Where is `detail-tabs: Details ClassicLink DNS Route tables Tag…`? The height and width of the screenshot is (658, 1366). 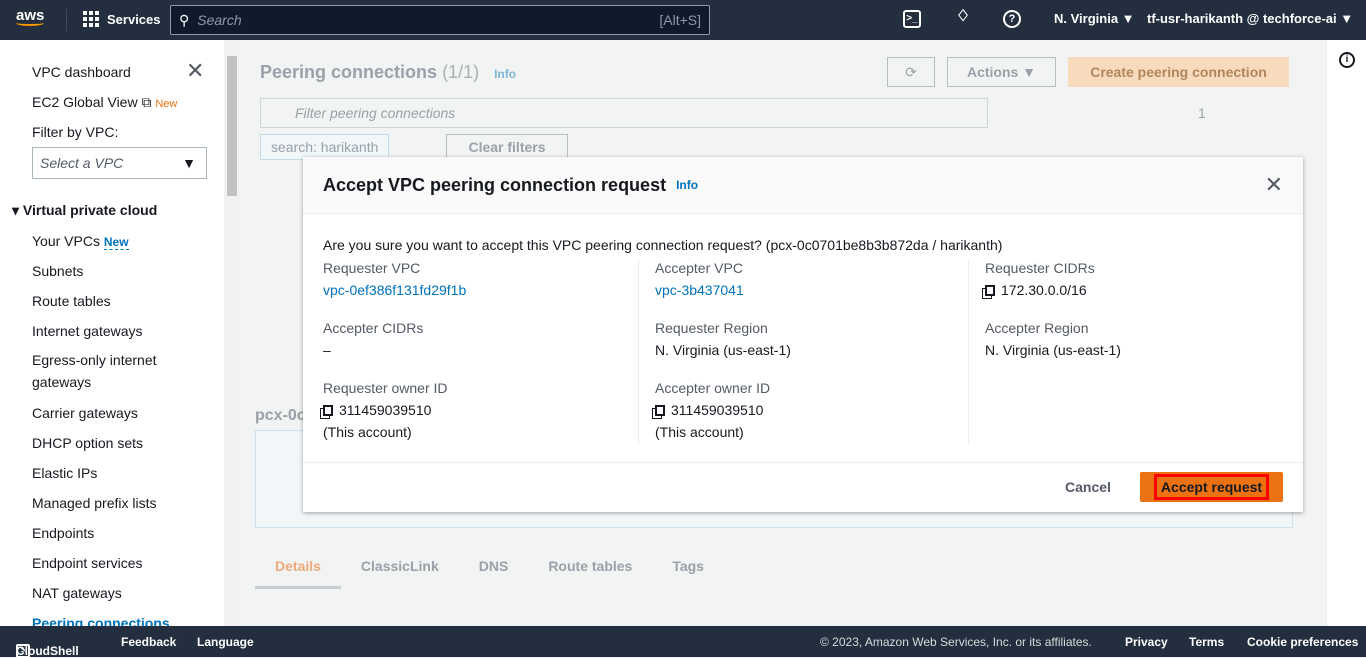
detail-tabs: Details ClassicLink DNS Route tables Tag… is located at coordinates (489, 567).